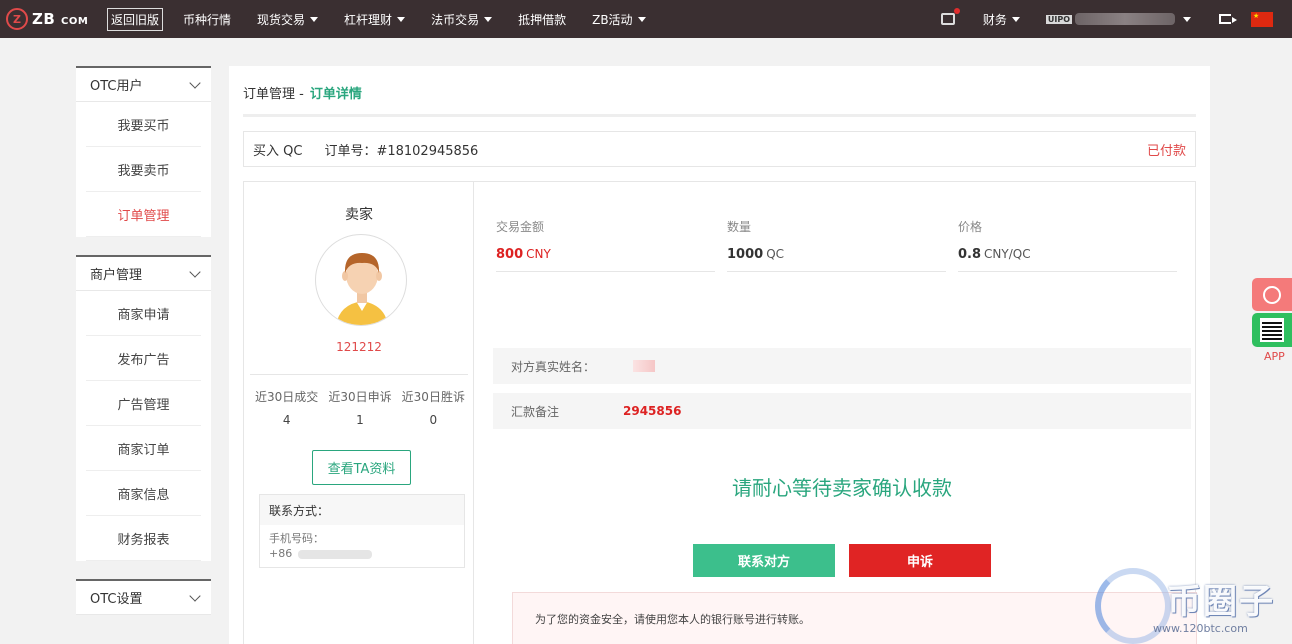 The width and height of the screenshot is (1292, 644). What do you see at coordinates (956, 11) in the screenshot?
I see `notification-dot` at bounding box center [956, 11].